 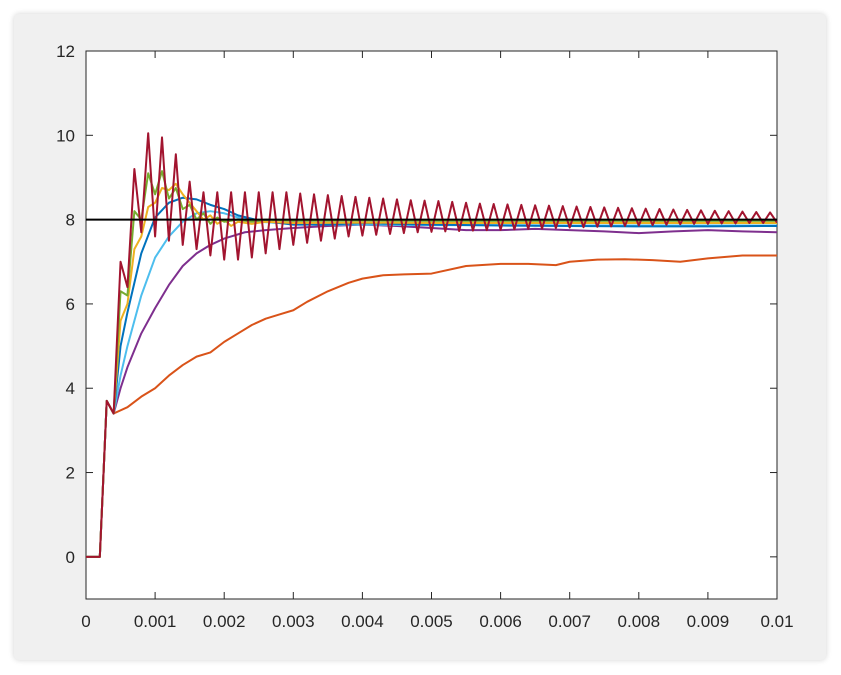 What do you see at coordinates (85, 621) in the screenshot?
I see `x-tick-label: 0` at bounding box center [85, 621].